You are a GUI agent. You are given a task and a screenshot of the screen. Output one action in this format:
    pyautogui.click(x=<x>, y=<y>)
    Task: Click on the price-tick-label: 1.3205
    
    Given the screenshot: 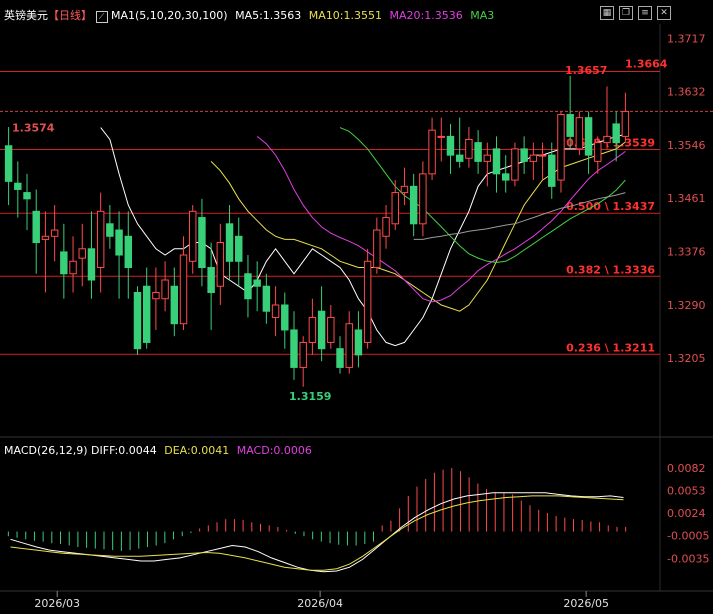 What is the action you would take?
    pyautogui.click(x=686, y=358)
    